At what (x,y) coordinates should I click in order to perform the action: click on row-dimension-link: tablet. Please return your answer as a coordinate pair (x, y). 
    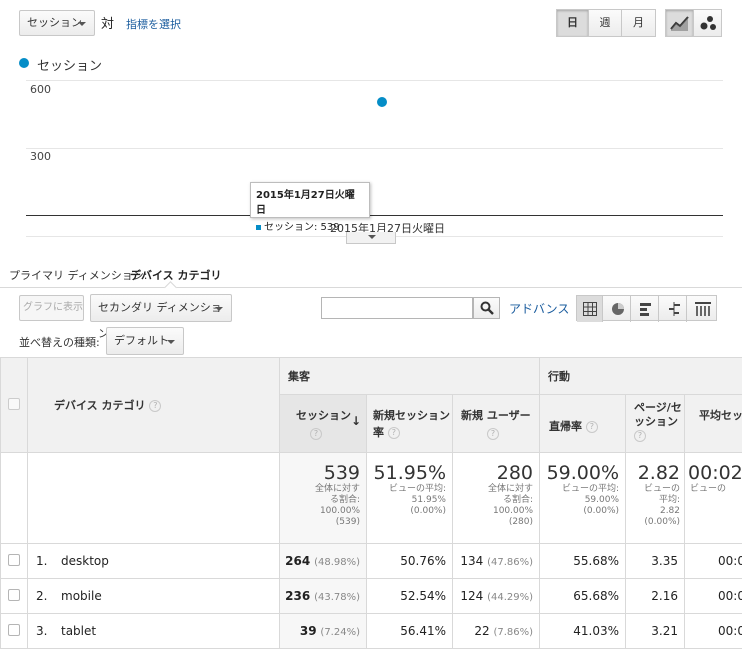
    Looking at the image, I should click on (78, 631).